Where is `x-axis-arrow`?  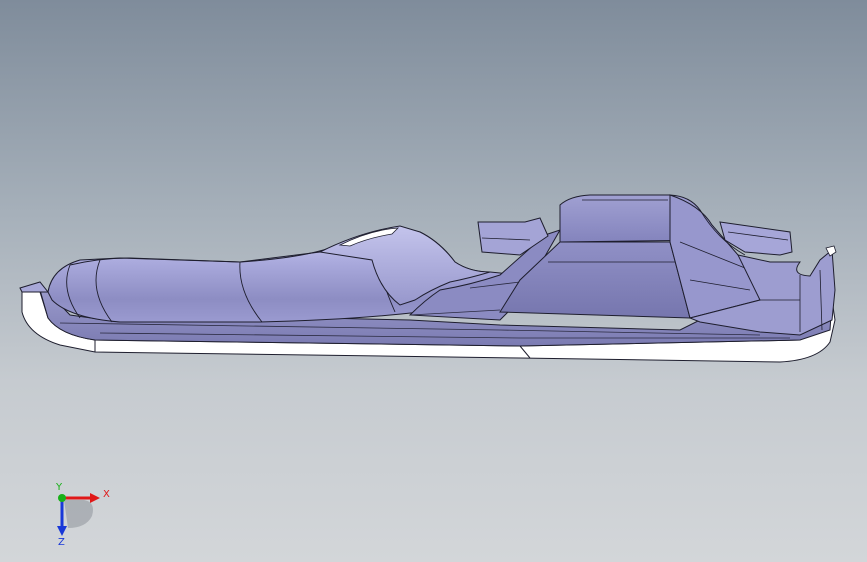
x-axis-arrow is located at coordinates (95, 498).